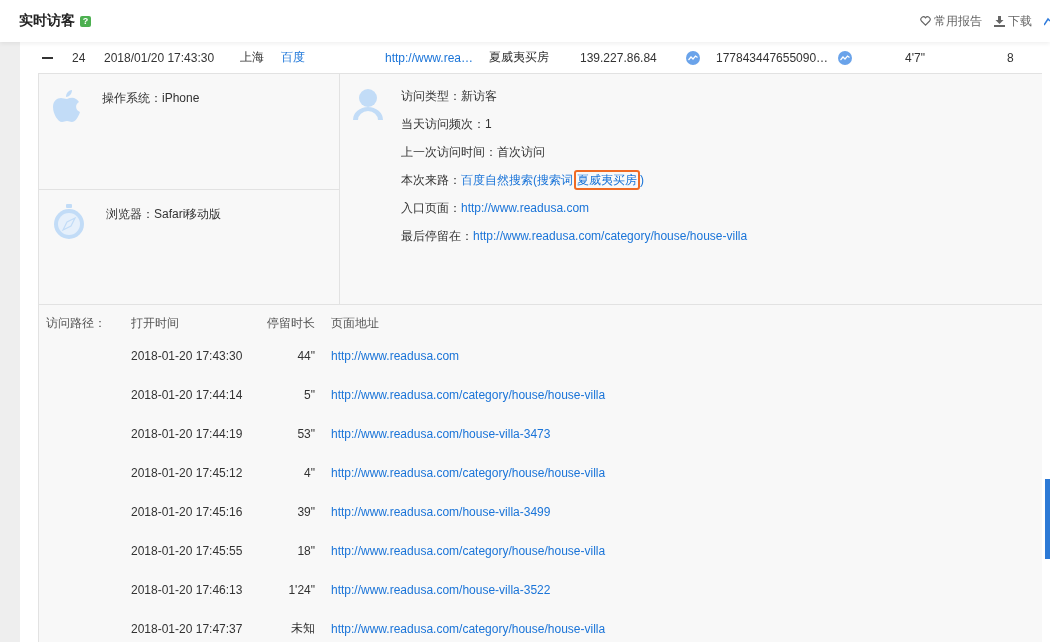 This screenshot has height=642, width=1050. Describe the element at coordinates (446, 124) in the screenshot. I see `visit-info-text: 当天访问频次：1` at that location.